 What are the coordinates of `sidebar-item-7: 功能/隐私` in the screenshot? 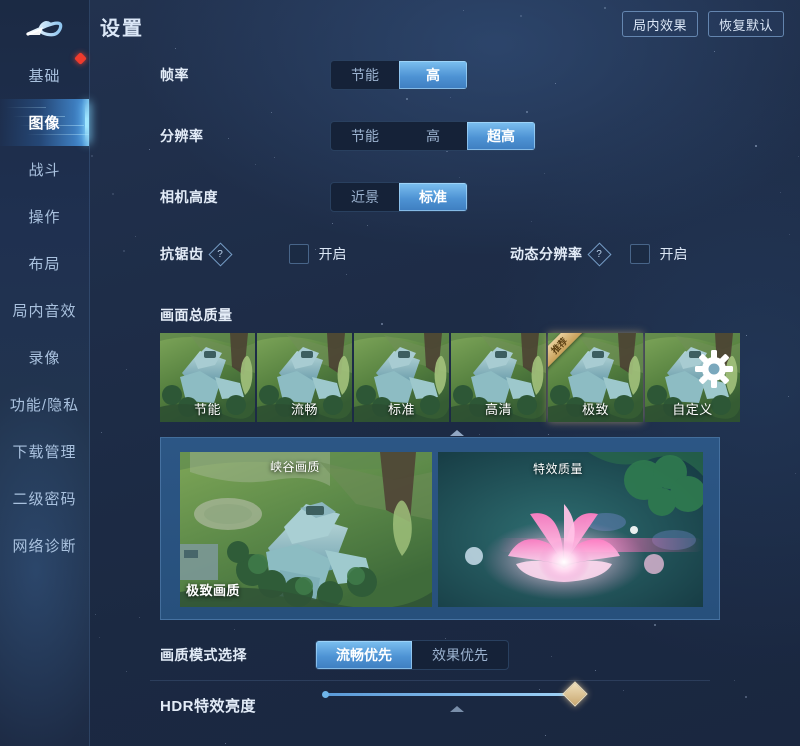 It's located at (44, 404).